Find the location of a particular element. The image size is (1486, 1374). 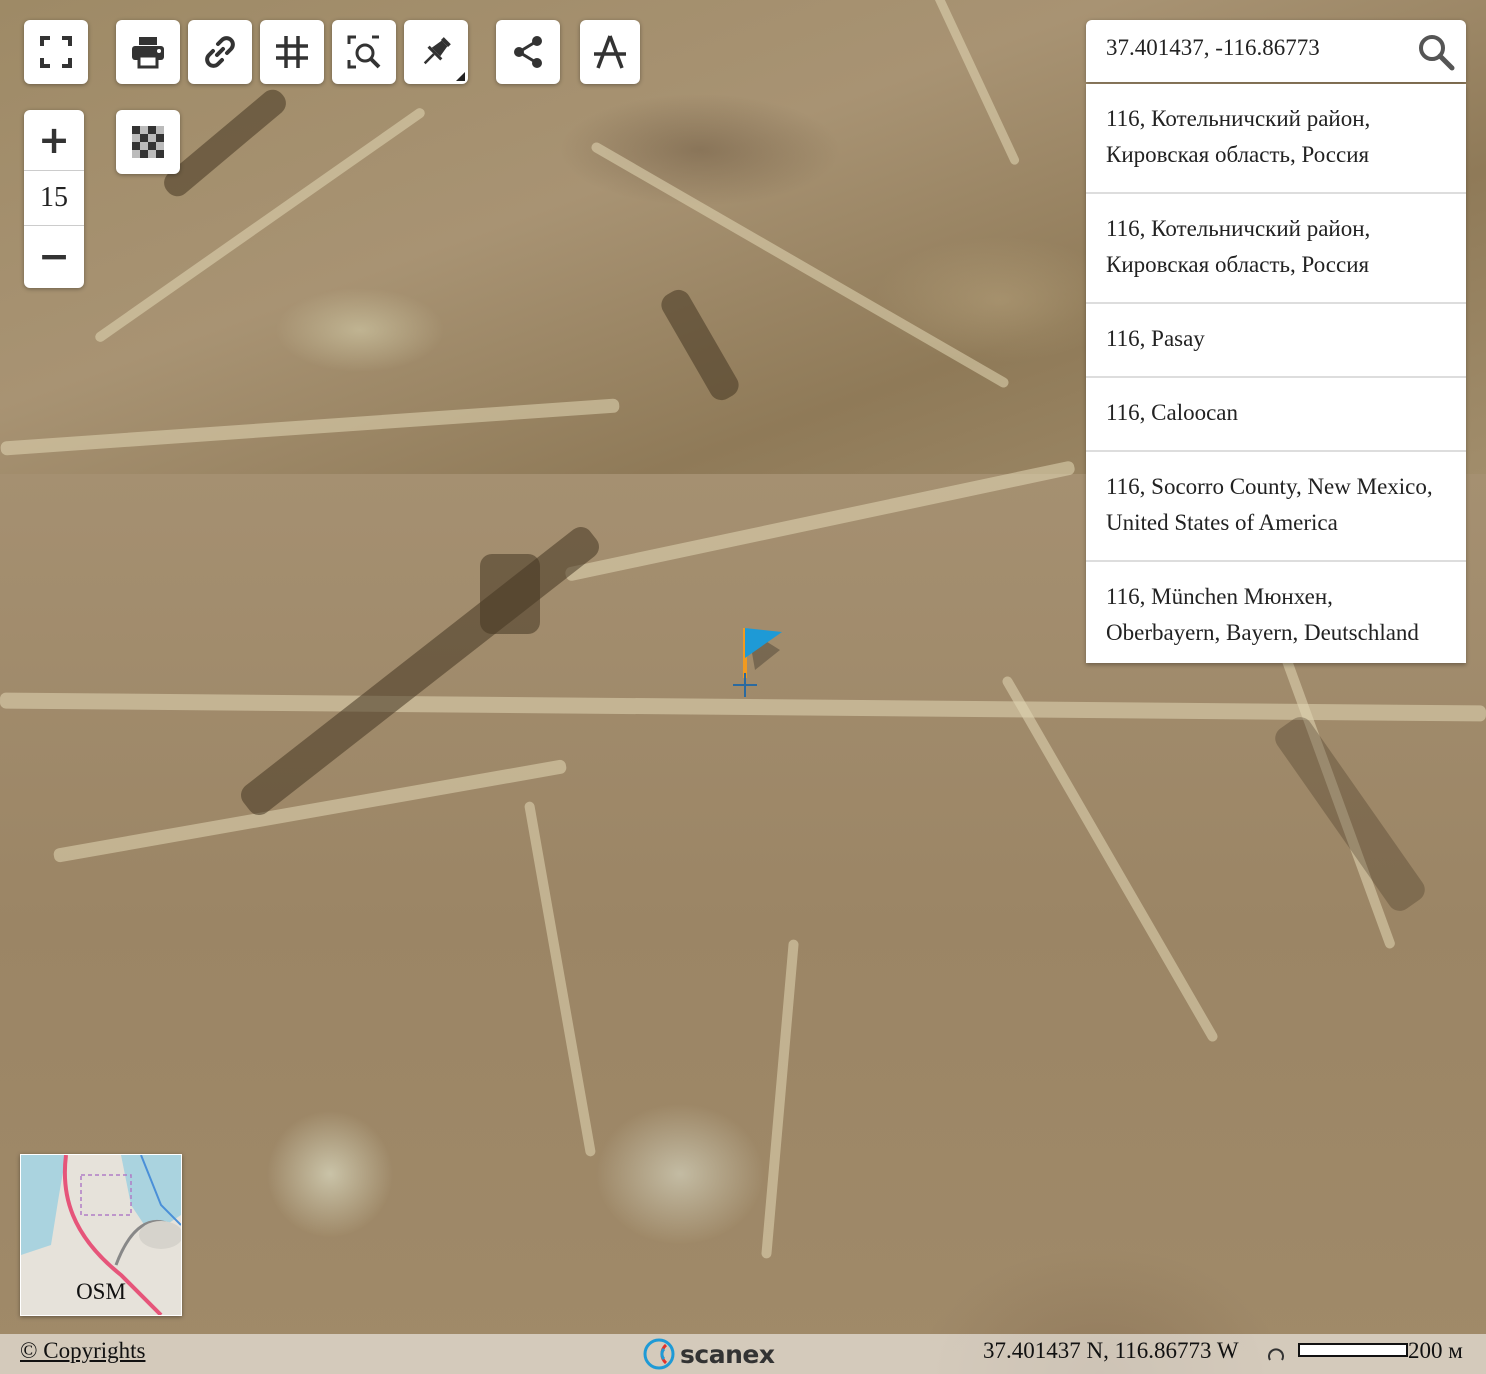

zoom-control: + 15 − is located at coordinates (54, 199).